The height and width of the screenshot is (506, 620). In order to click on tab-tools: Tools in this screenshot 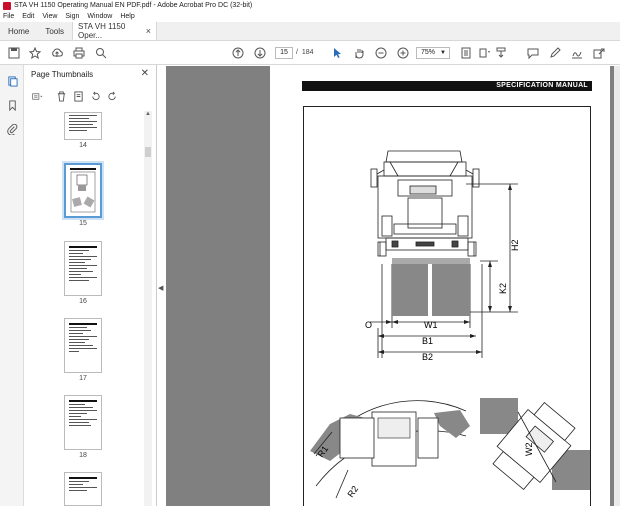, I will do `click(54, 31)`.